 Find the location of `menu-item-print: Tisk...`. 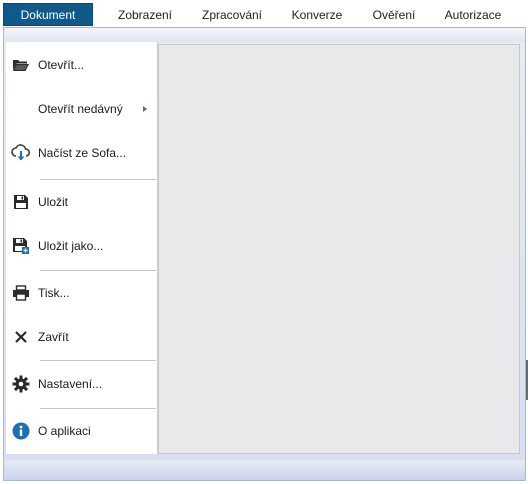

menu-item-print: Tisk... is located at coordinates (81, 293).